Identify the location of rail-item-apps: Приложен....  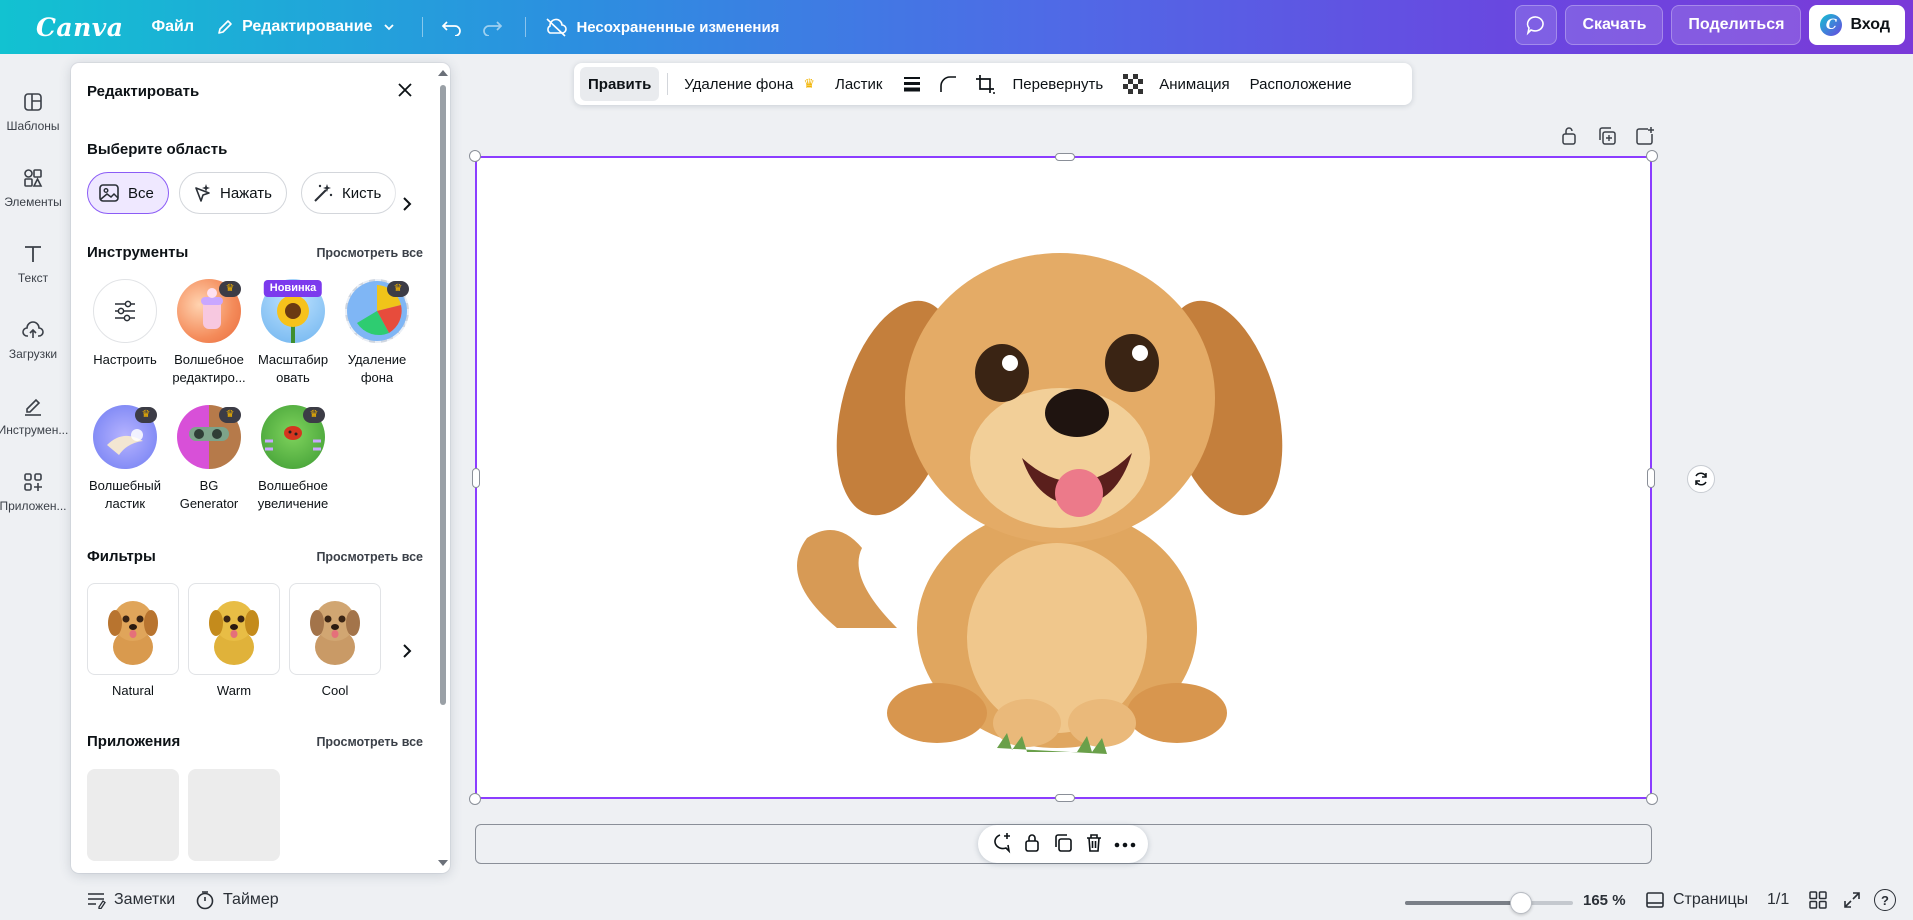
(33, 492).